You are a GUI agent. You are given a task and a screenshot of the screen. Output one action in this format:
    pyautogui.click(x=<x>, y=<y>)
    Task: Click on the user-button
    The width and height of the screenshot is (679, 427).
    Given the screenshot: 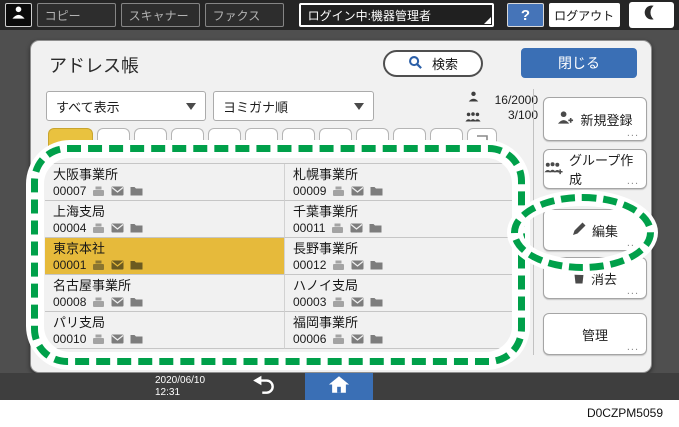 What is the action you would take?
    pyautogui.click(x=18, y=15)
    